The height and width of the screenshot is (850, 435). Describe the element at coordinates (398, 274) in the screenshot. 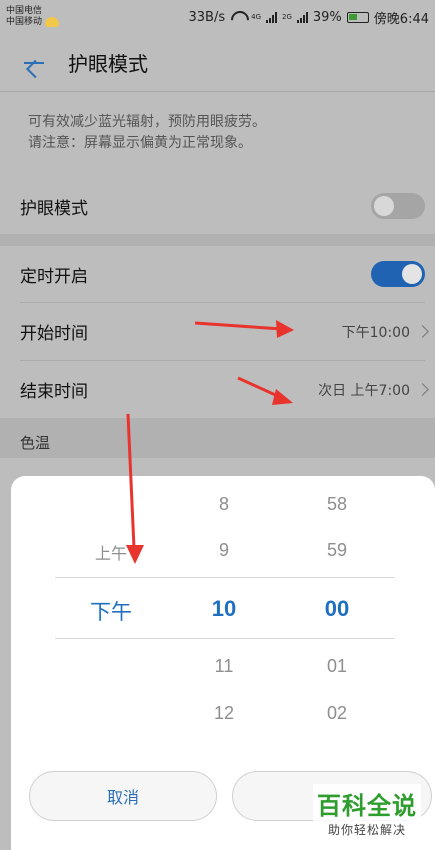

I see `schedule-toggle` at that location.